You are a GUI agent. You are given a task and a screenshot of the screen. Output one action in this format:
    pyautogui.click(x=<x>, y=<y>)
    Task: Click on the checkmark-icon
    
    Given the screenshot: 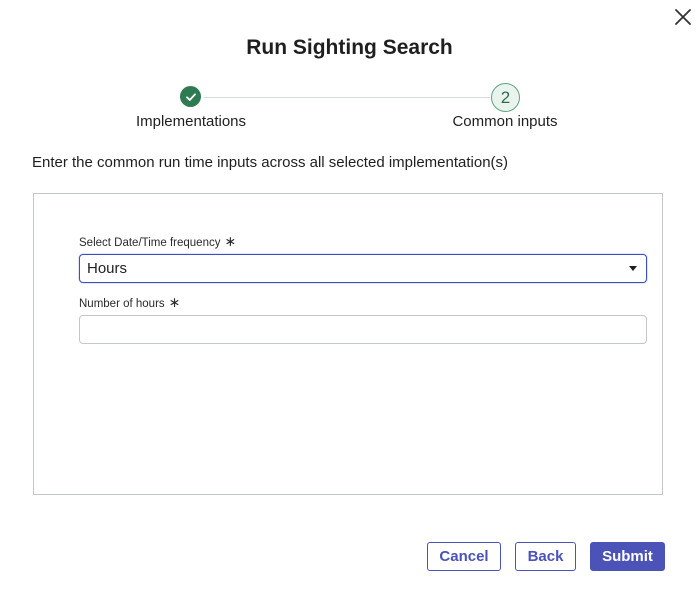 What is the action you would take?
    pyautogui.click(x=191, y=97)
    